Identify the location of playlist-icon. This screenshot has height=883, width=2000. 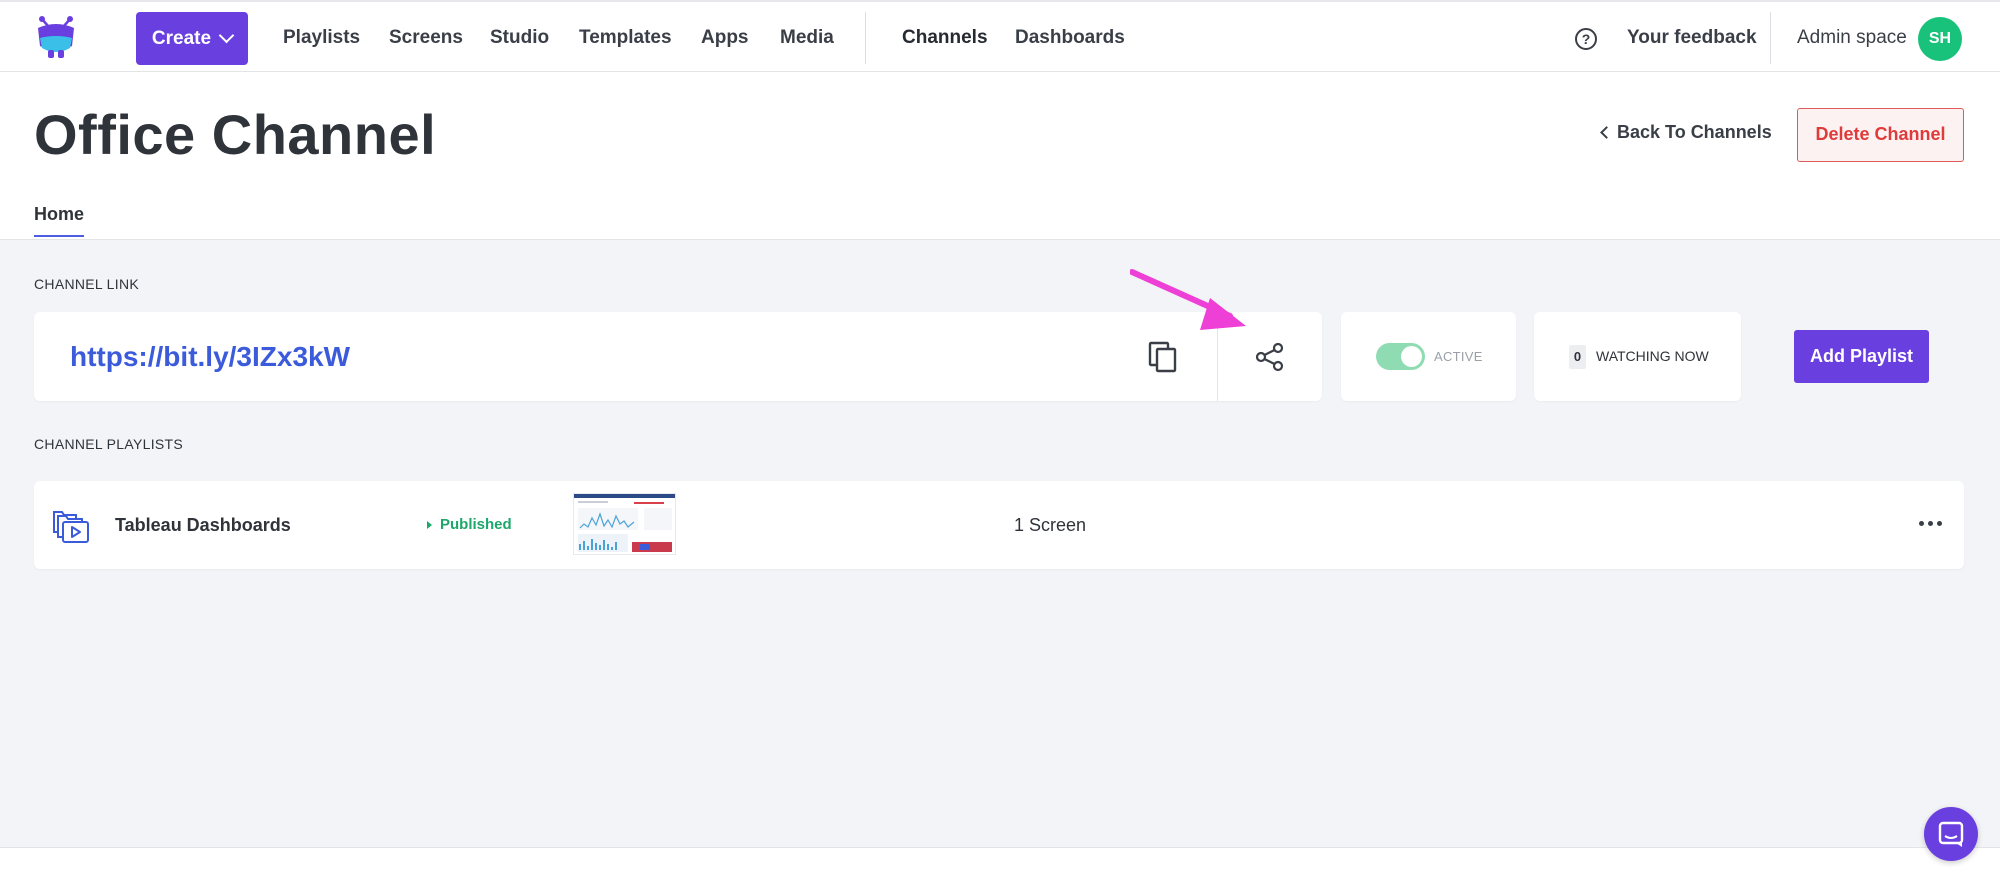
(71, 527).